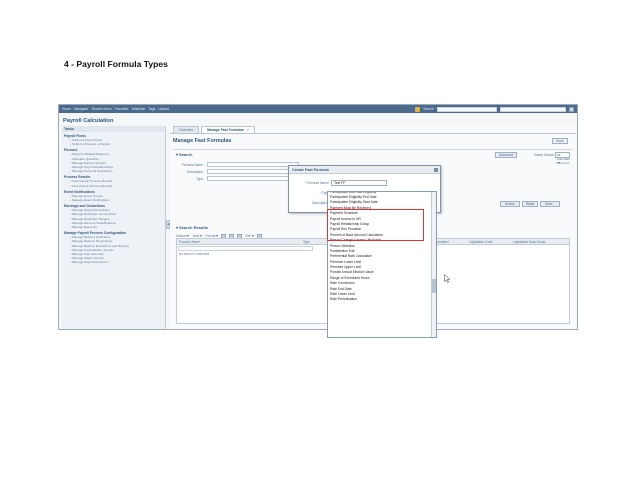  I want to click on topbar-upload-link: Upload, so click(163, 109).